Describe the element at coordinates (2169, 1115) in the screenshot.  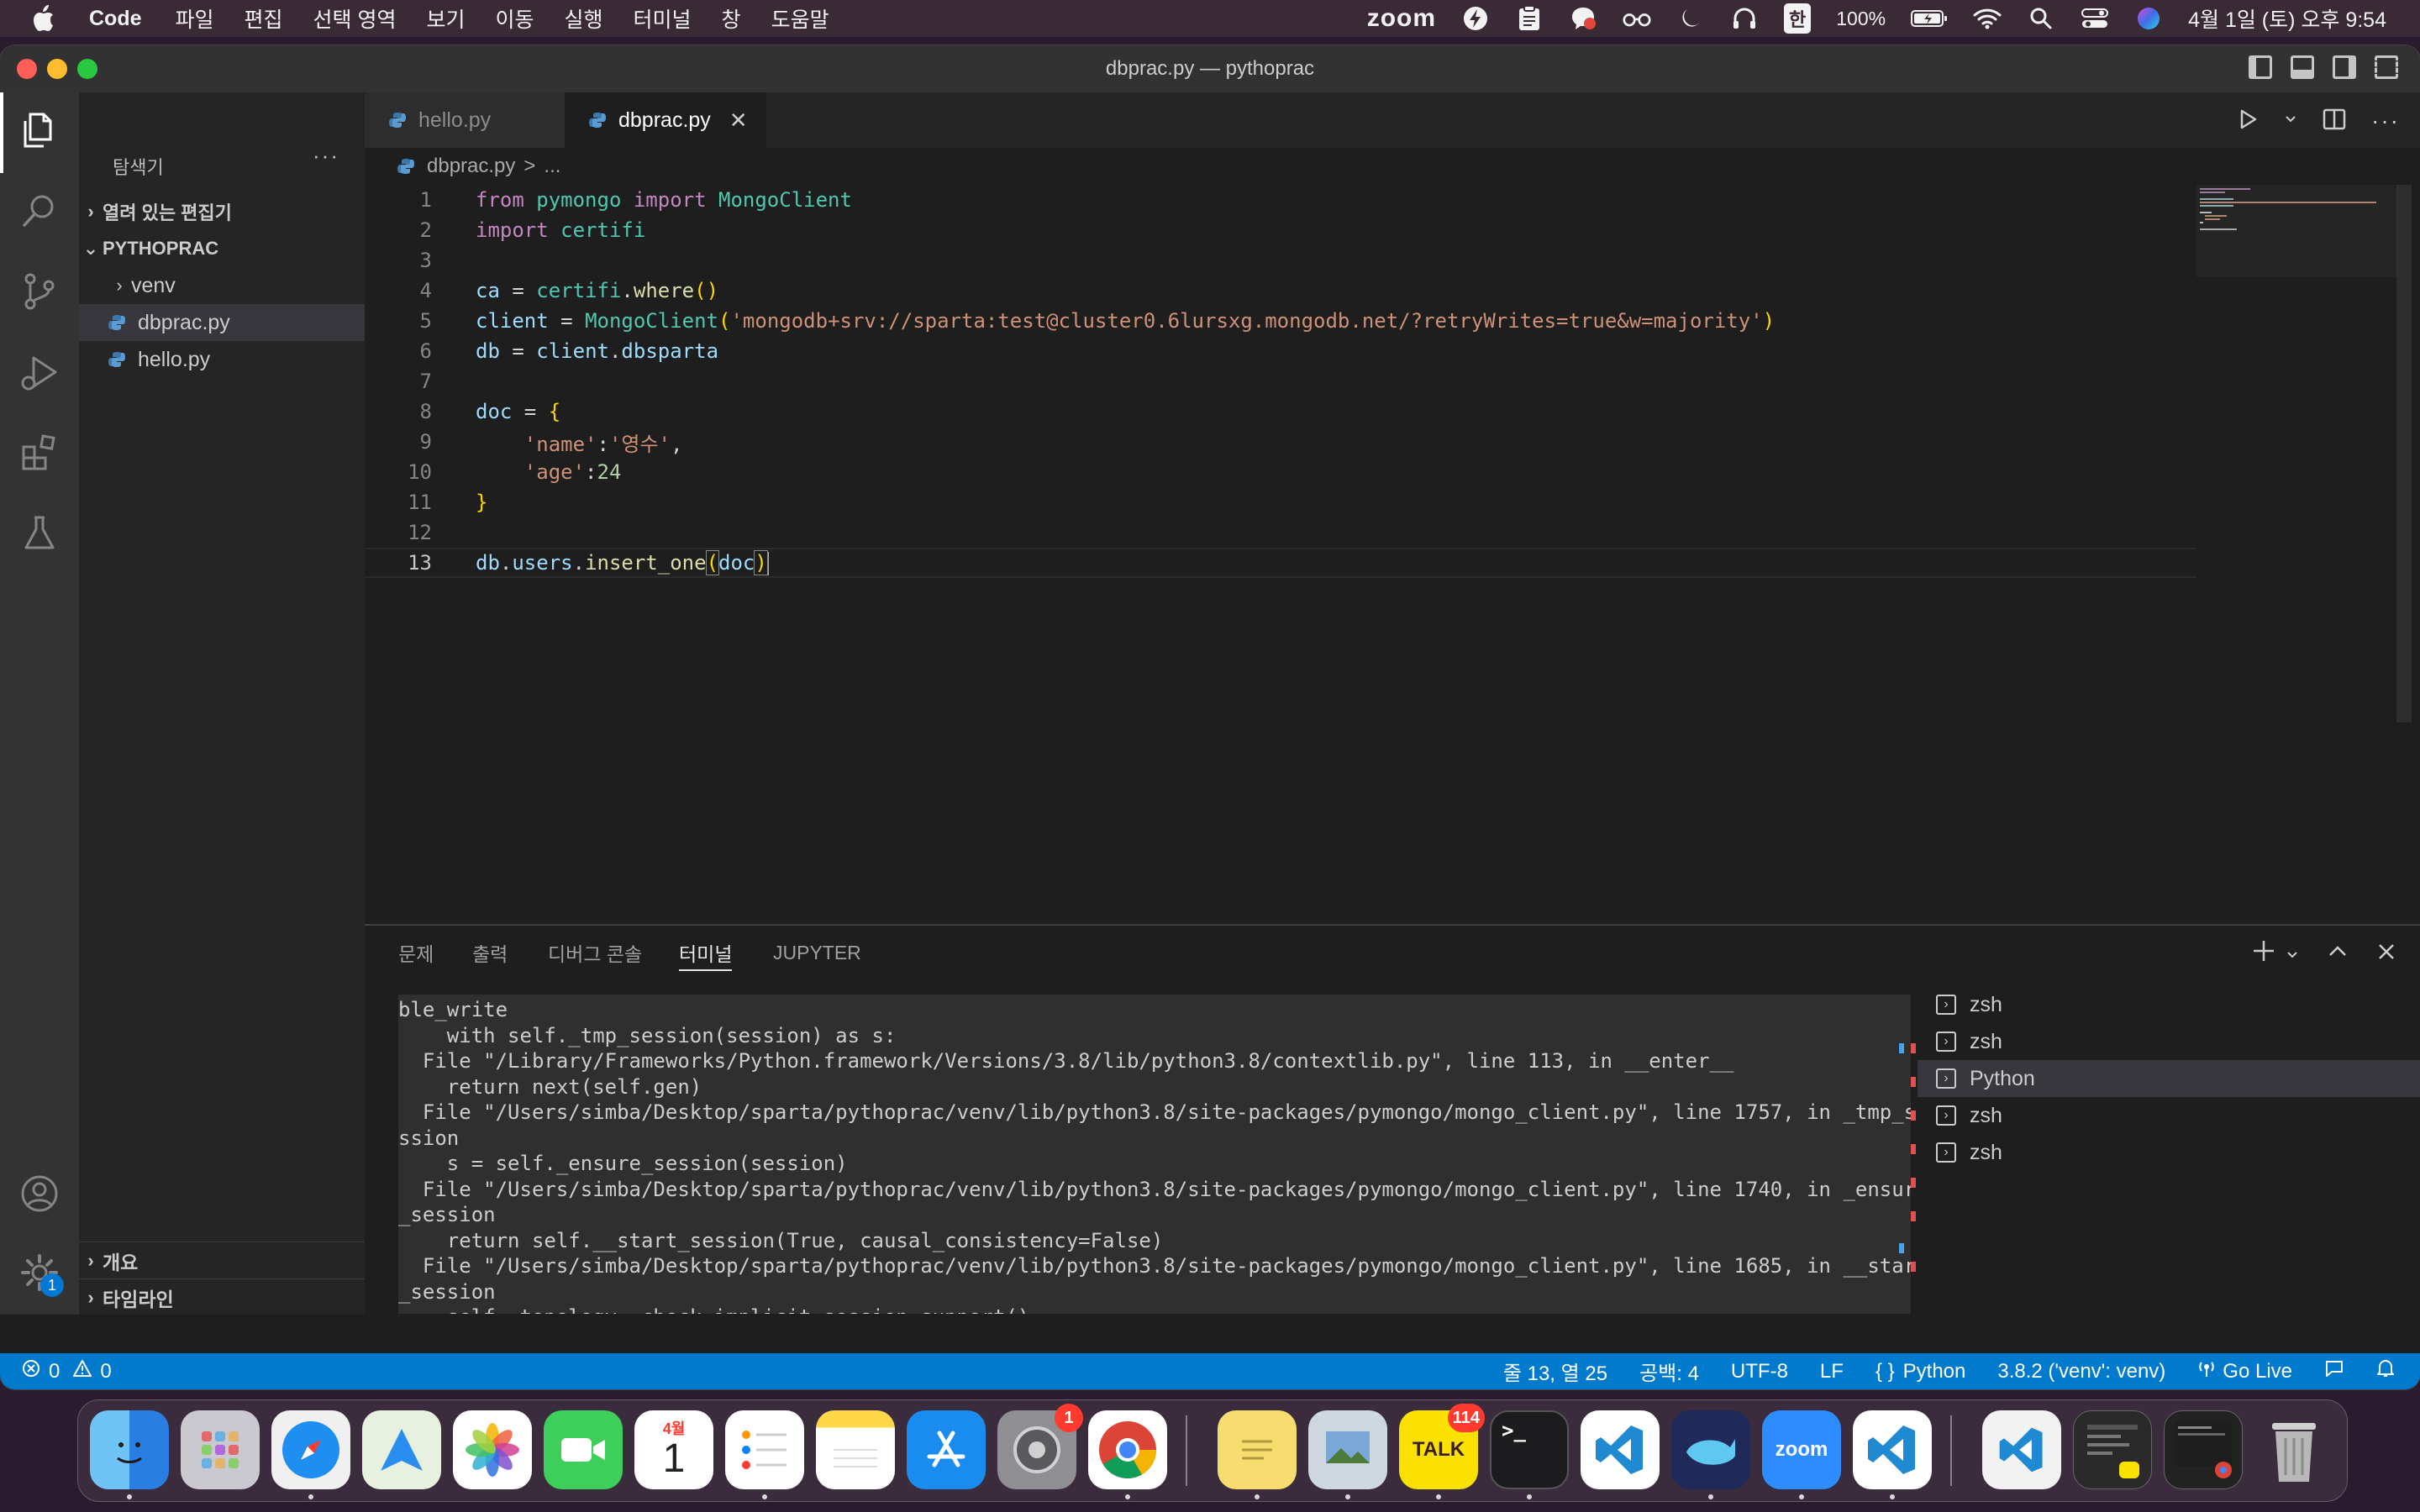
I see `terminal-instance-zsh-3: › zsh` at that location.